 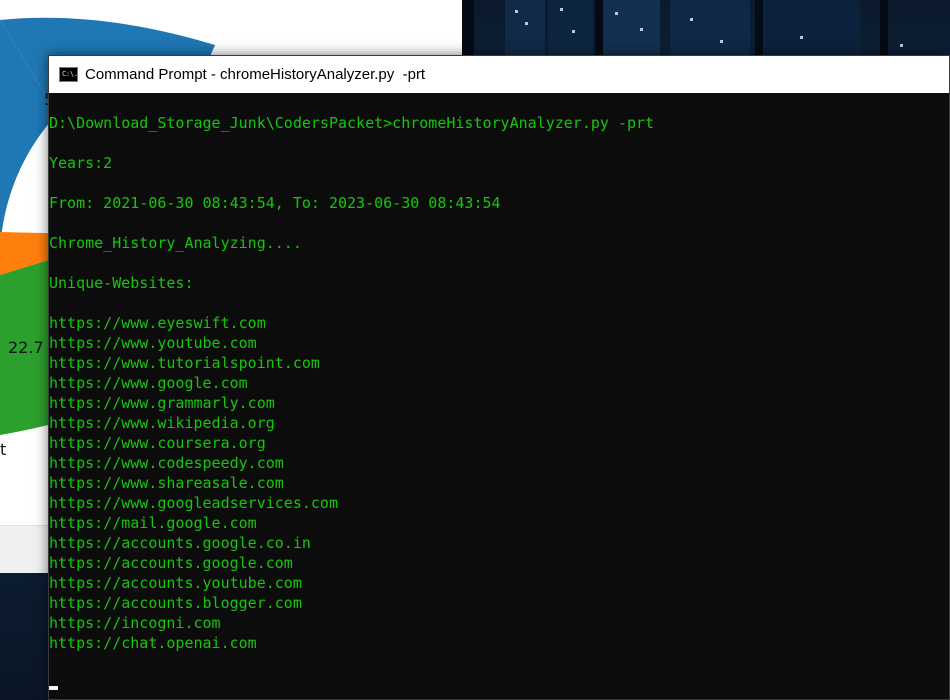 I want to click on website-line: https://chat.openai.com, so click(x=153, y=643).